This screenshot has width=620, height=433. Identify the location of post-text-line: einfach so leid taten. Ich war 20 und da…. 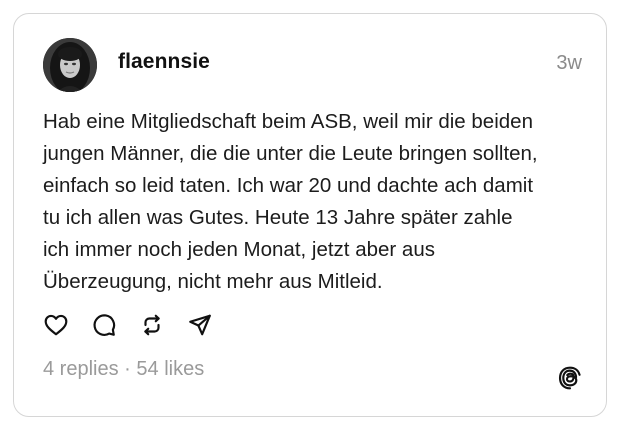
(288, 185).